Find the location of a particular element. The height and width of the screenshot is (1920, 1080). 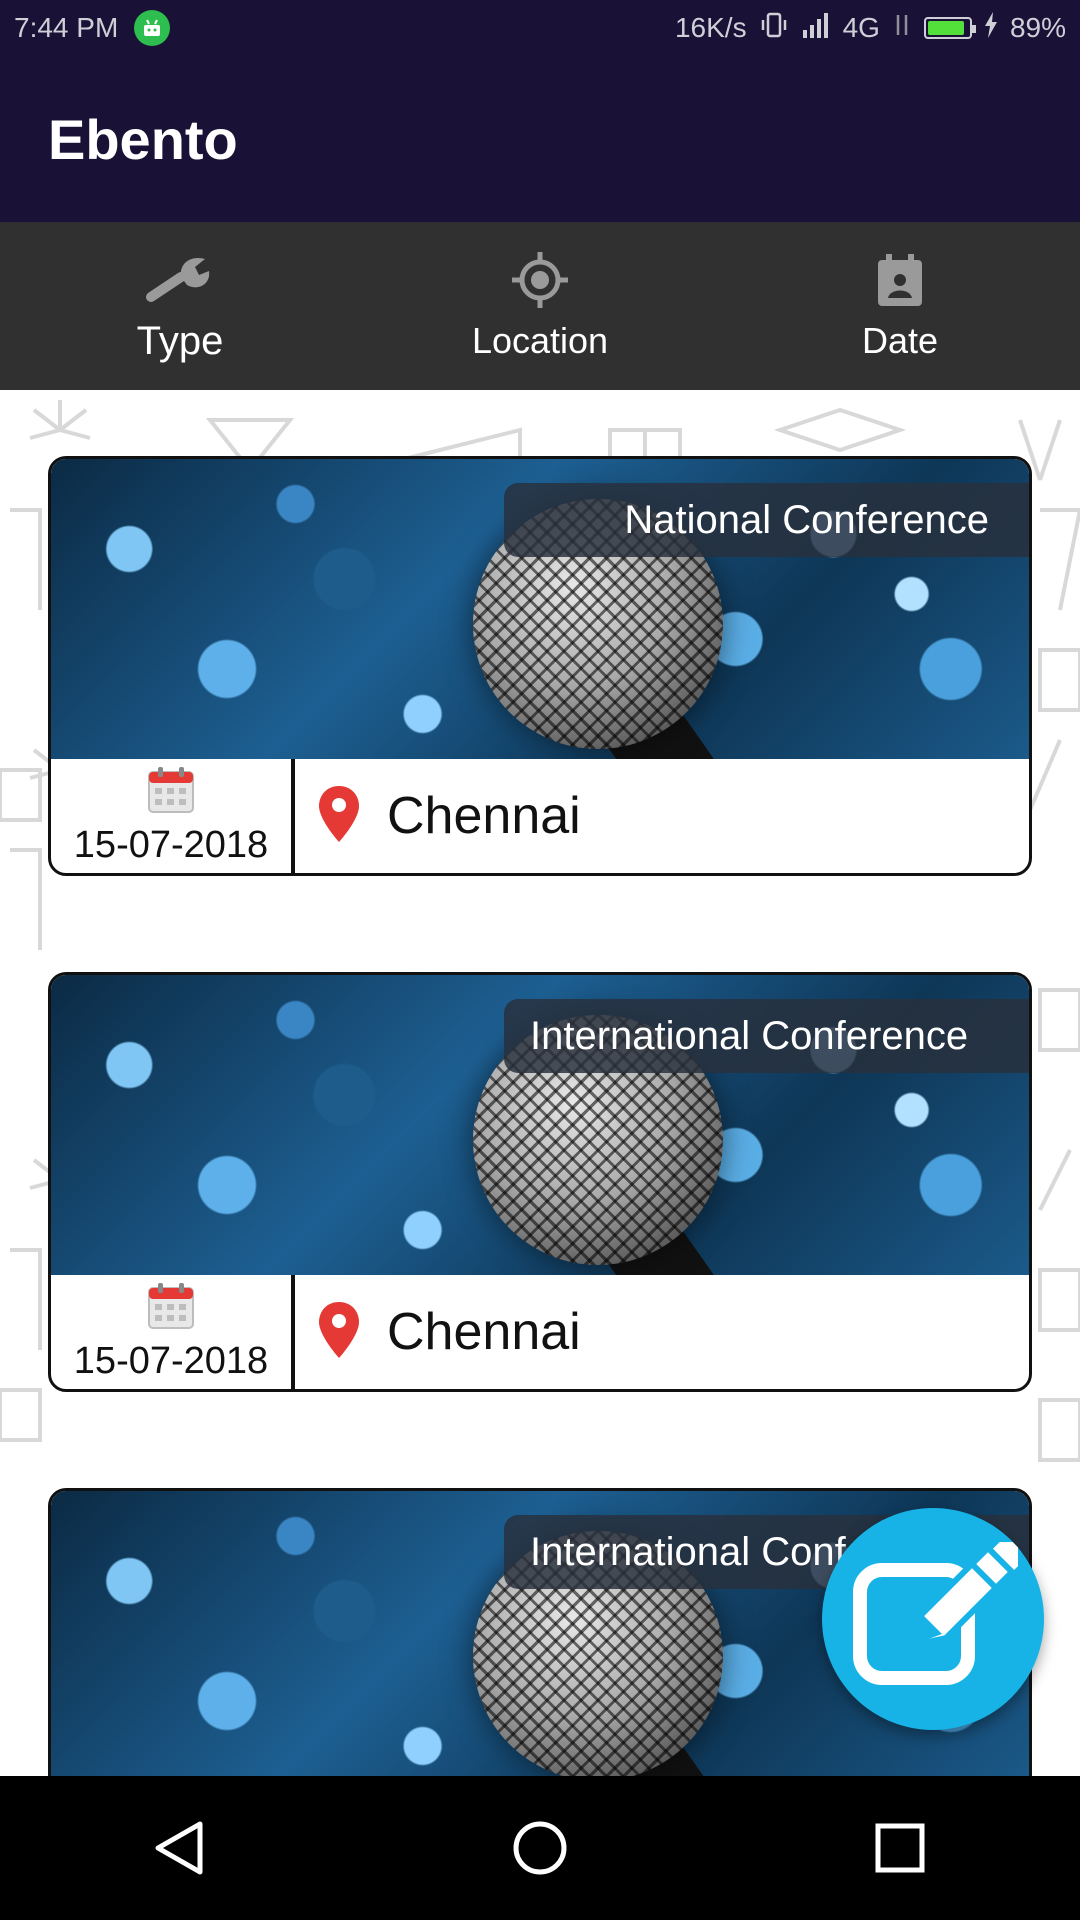

filter-bar: Type Location Date is located at coordinates (540, 306).